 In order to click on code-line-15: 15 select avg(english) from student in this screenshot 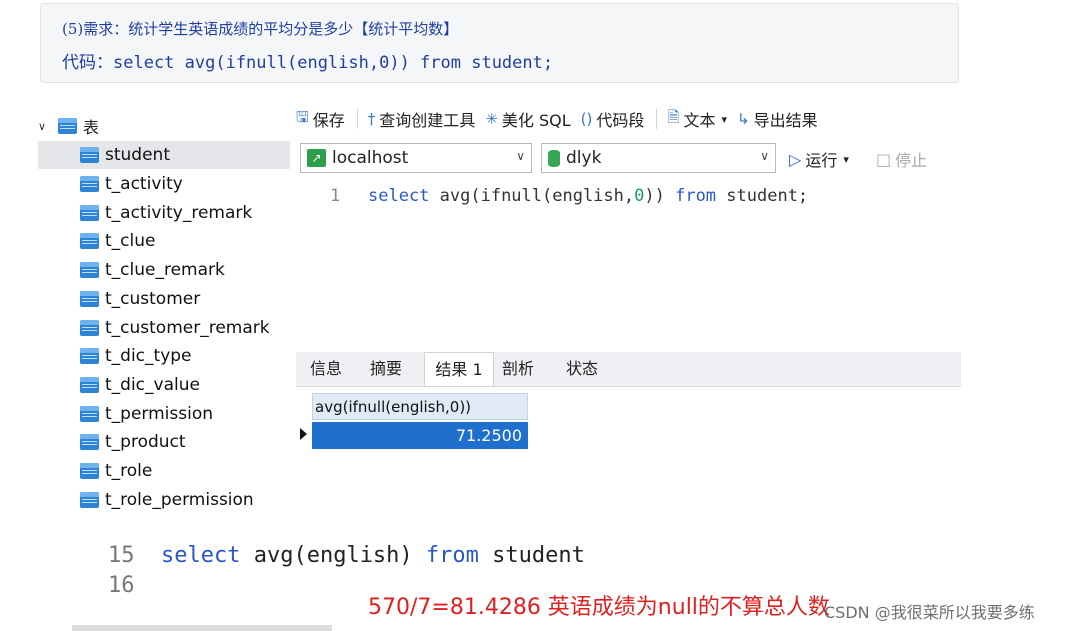, I will do `click(346, 555)`.